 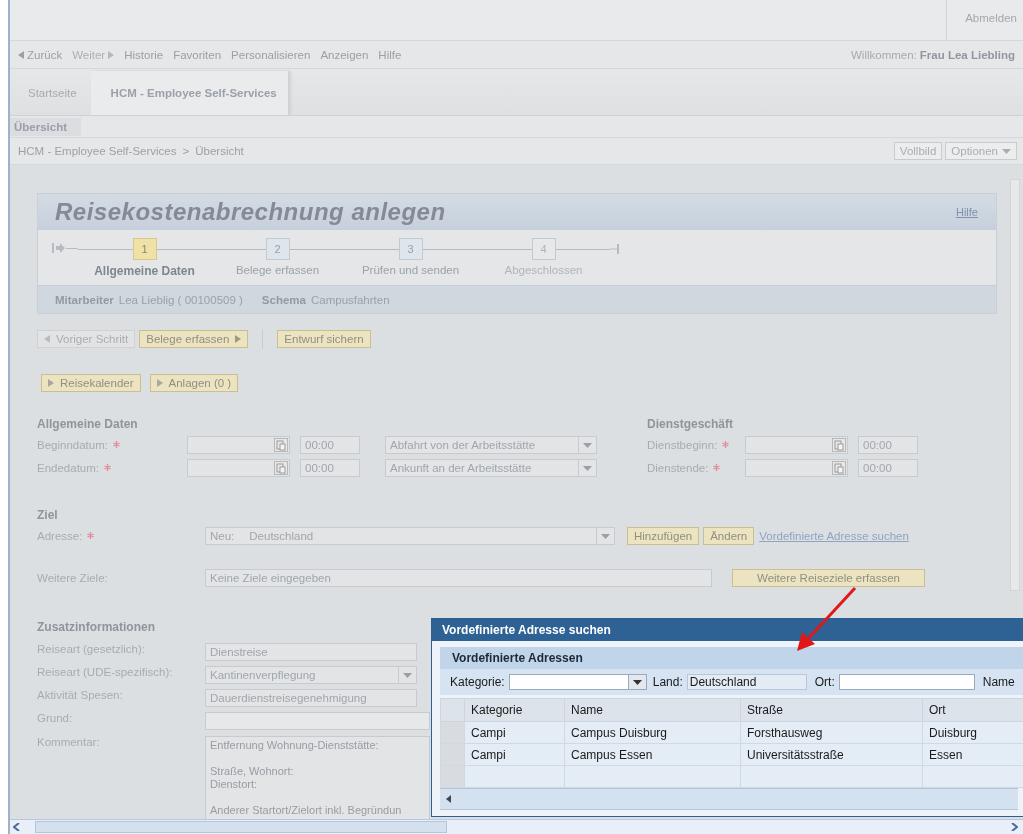 What do you see at coordinates (663, 536) in the screenshot?
I see `action-button: Hinzufügen` at bounding box center [663, 536].